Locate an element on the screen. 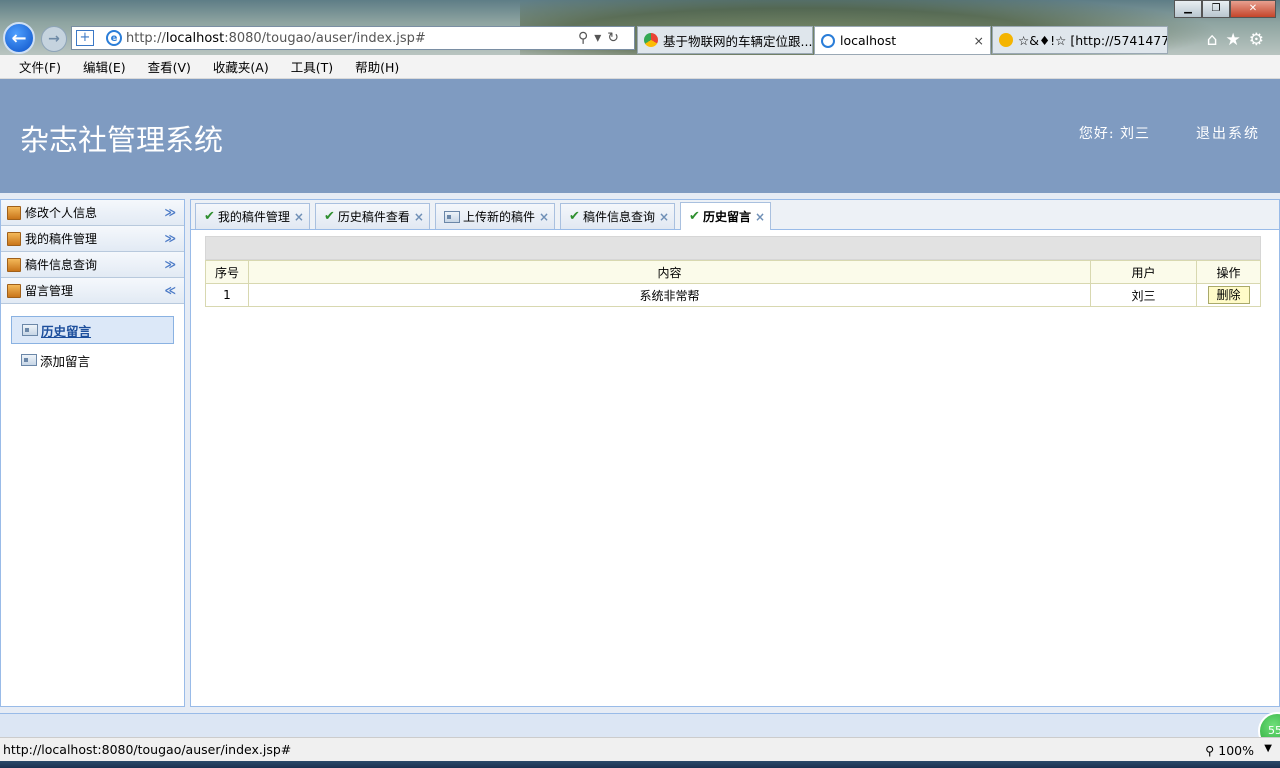 This screenshot has width=1280, height=768. menu-file: 文件(F) is located at coordinates (40, 66).